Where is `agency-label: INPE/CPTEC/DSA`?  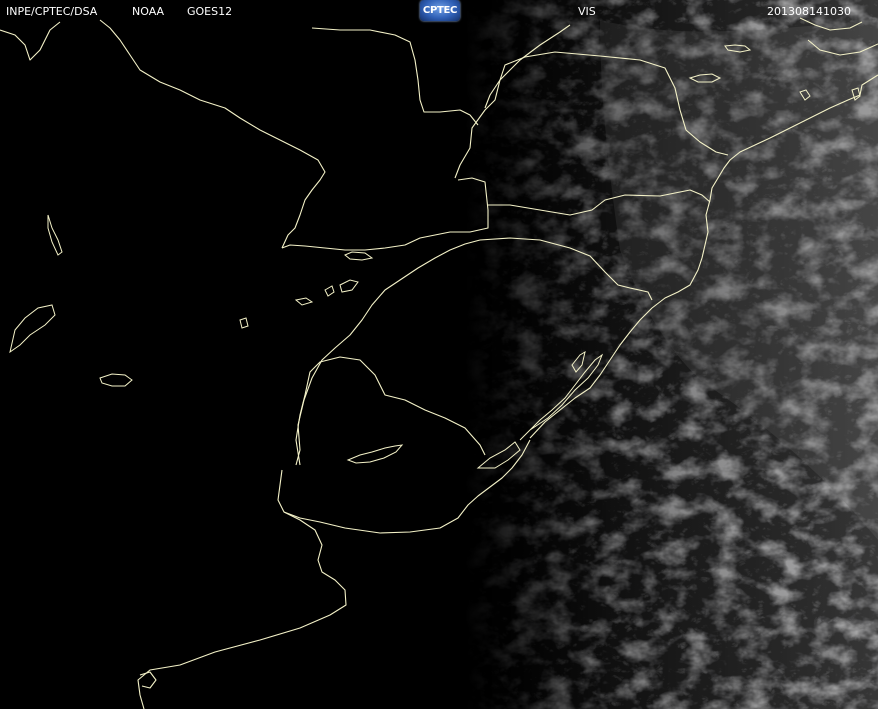
agency-label: INPE/CPTEC/DSA is located at coordinates (52, 11).